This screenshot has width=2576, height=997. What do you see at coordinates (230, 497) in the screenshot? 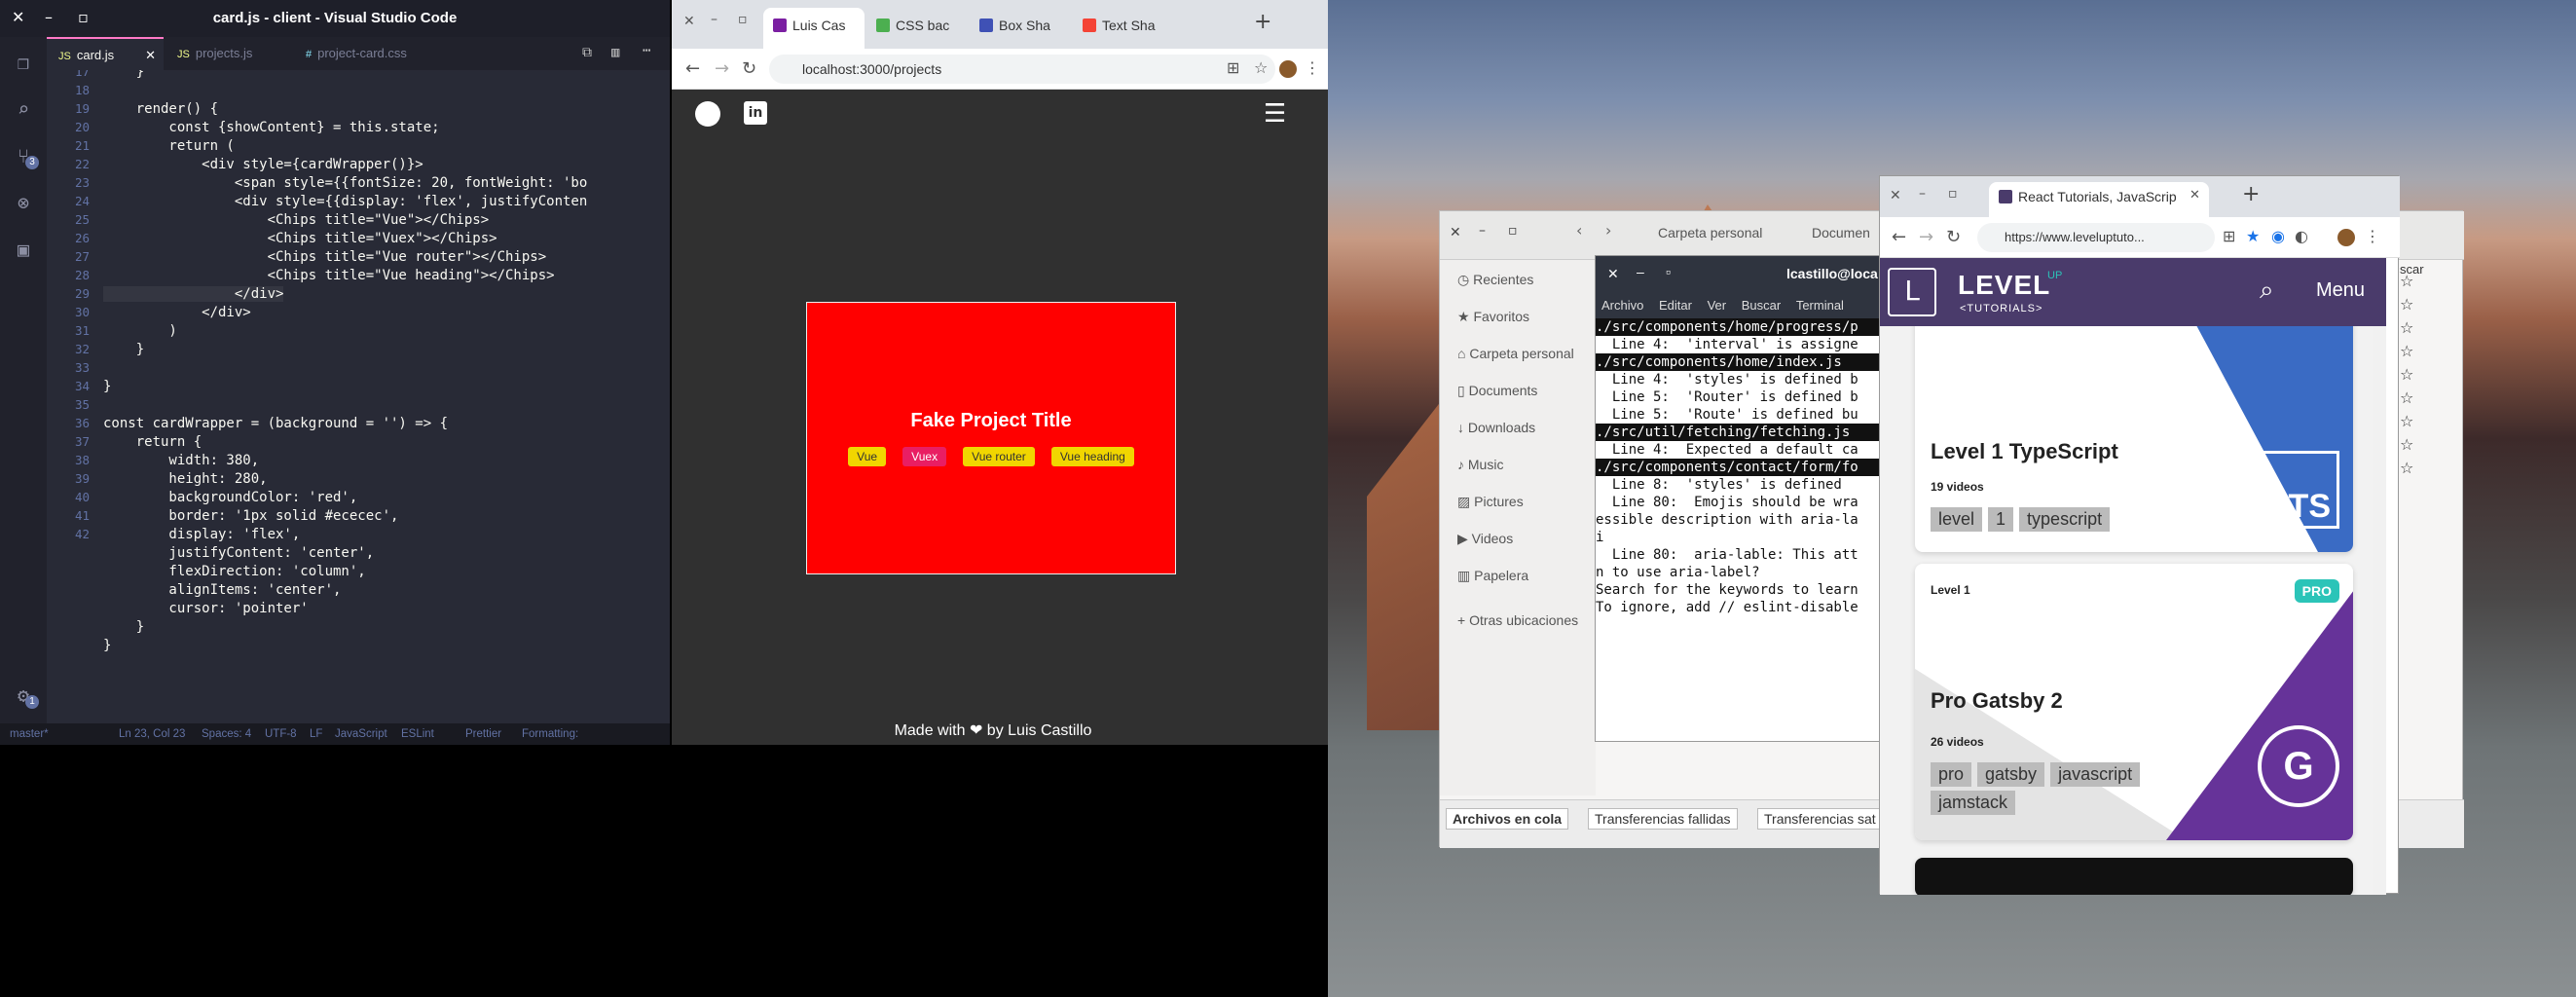
I see `code-line: backgroundColor: 'red',` at bounding box center [230, 497].